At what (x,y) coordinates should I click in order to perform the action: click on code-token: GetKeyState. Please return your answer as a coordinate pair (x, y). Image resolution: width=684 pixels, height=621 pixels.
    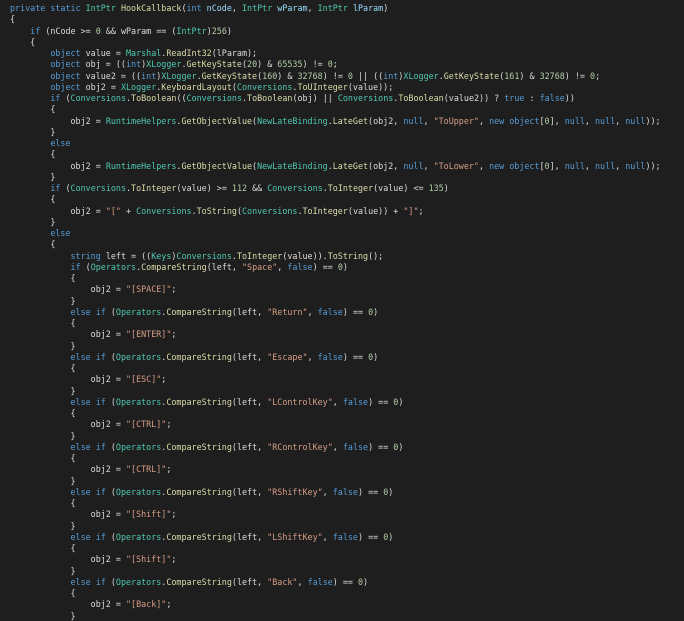
    Looking at the image, I should click on (471, 75).